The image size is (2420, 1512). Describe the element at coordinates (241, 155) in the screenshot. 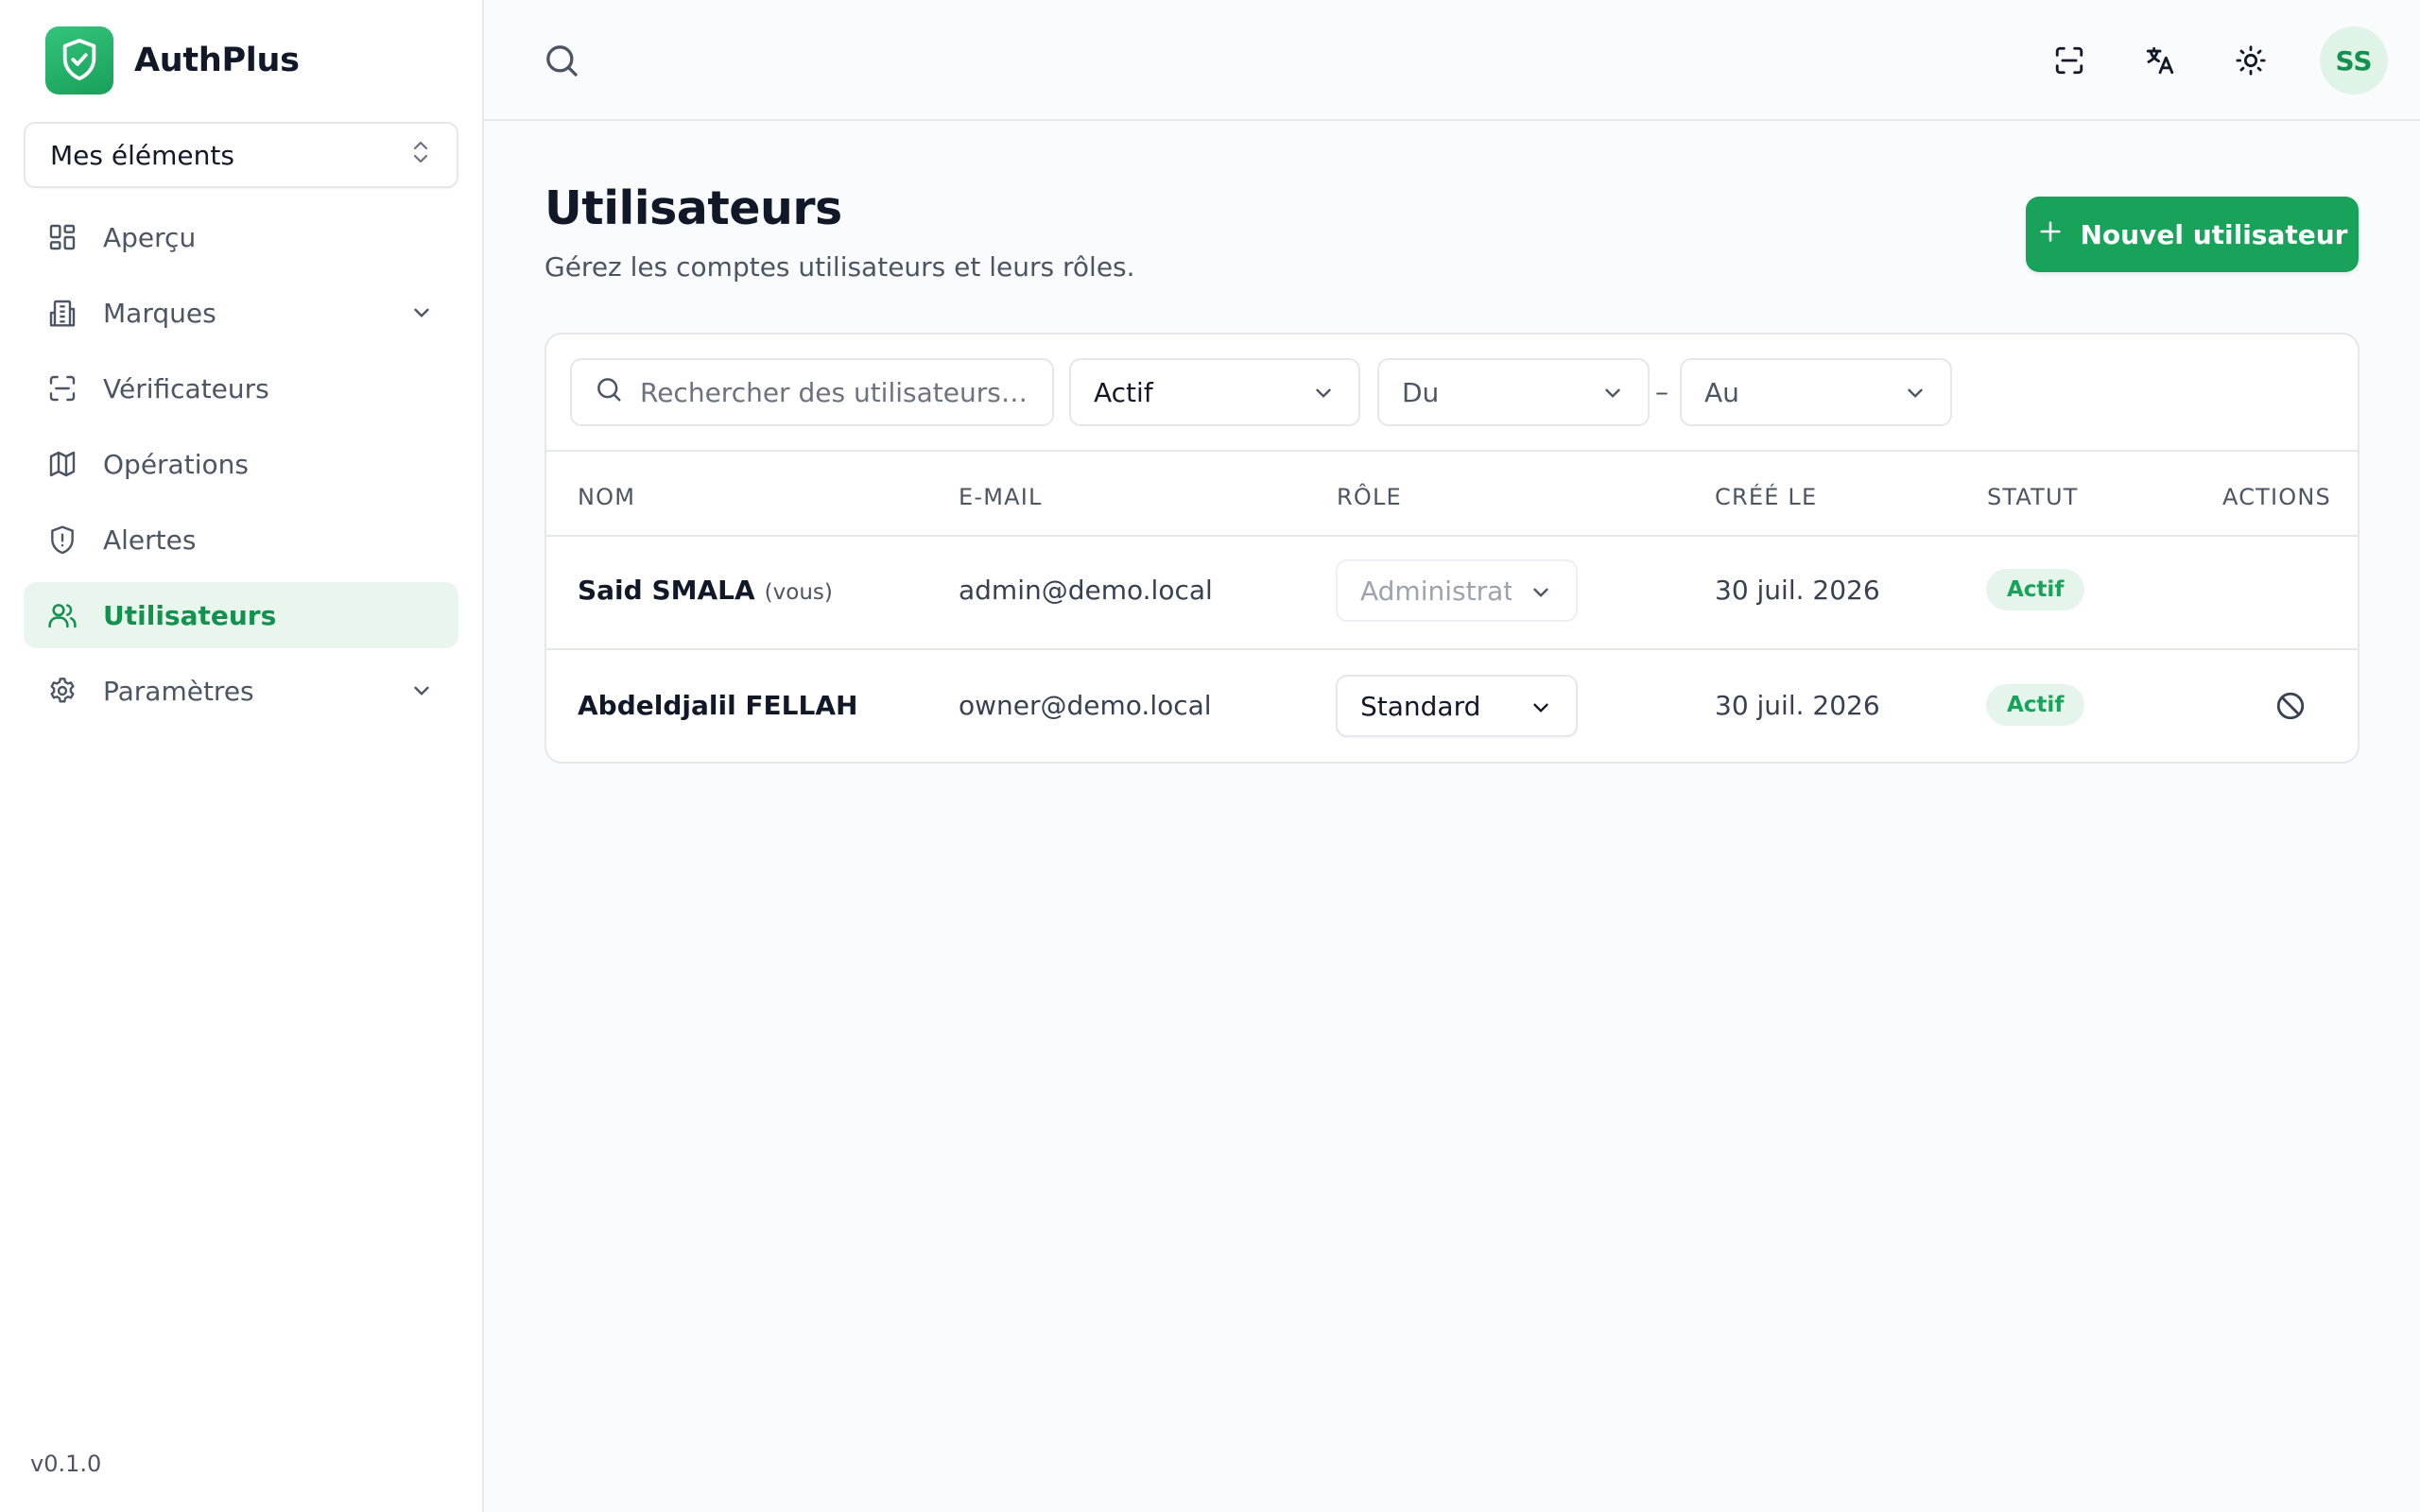

I see `workspace-switcher: Mes éléments` at that location.